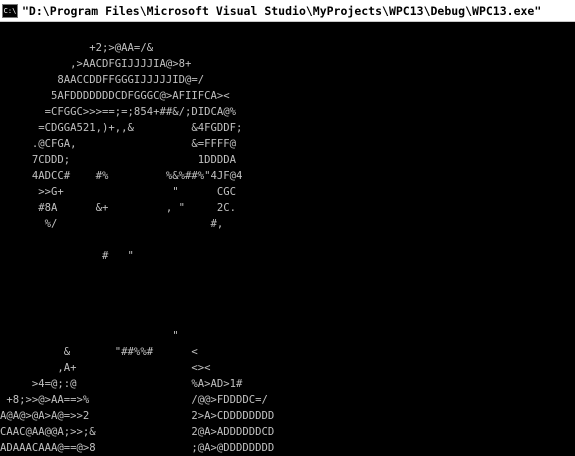 The height and width of the screenshot is (456, 575). What do you see at coordinates (118, 112) in the screenshot?
I see `console-line: =CFGGC>>>==;=;854+##&/;DIDCA@%` at bounding box center [118, 112].